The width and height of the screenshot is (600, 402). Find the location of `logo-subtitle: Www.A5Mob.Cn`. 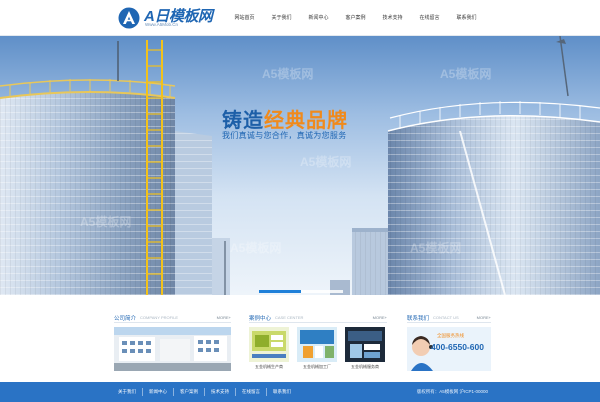

logo-subtitle: Www.A5Mob.Cn is located at coordinates (162, 24).